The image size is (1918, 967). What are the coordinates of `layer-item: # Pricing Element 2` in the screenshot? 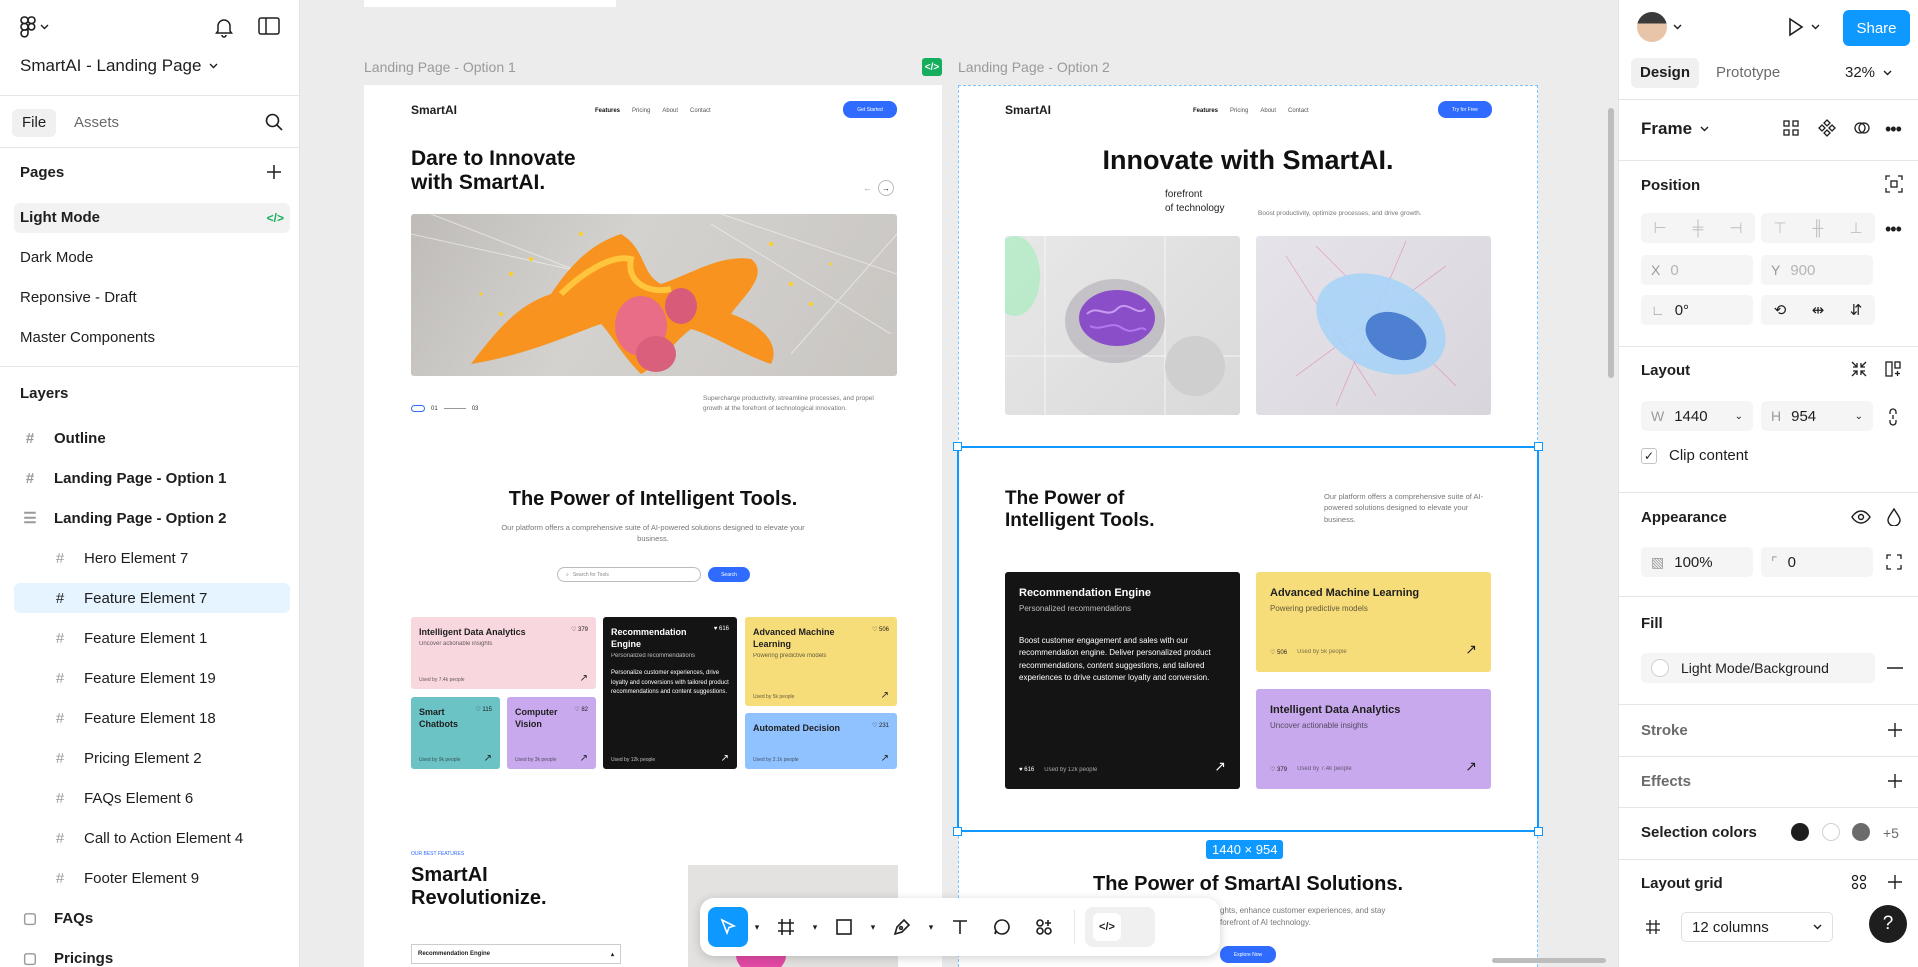 It's located at (152, 758).